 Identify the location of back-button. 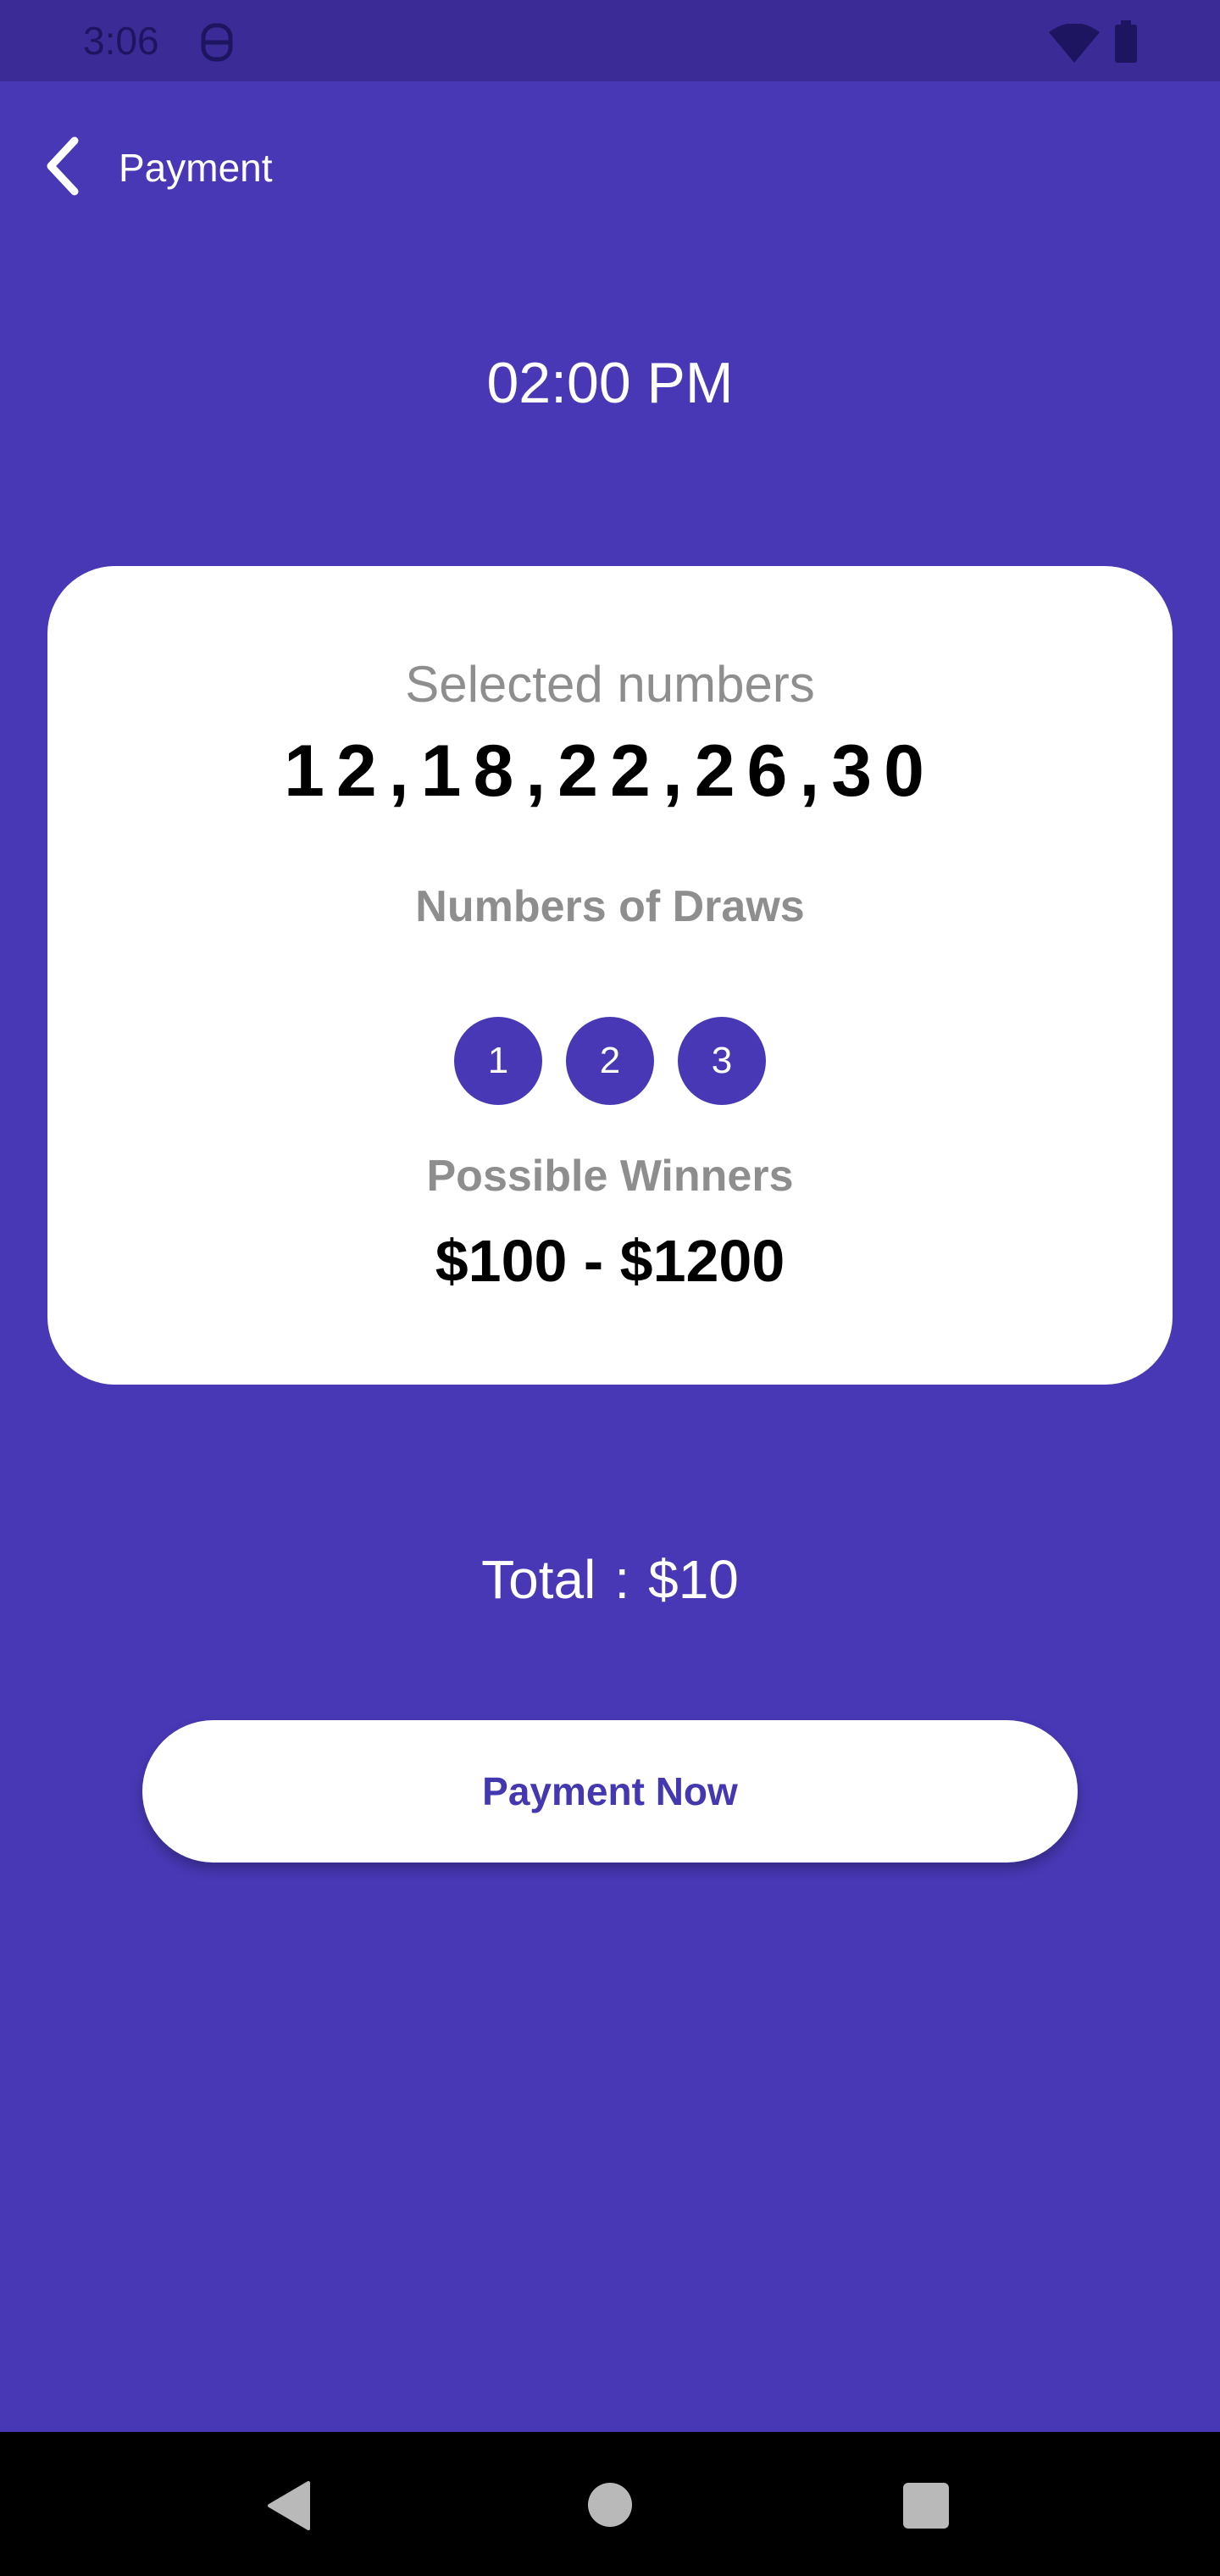
(62, 166).